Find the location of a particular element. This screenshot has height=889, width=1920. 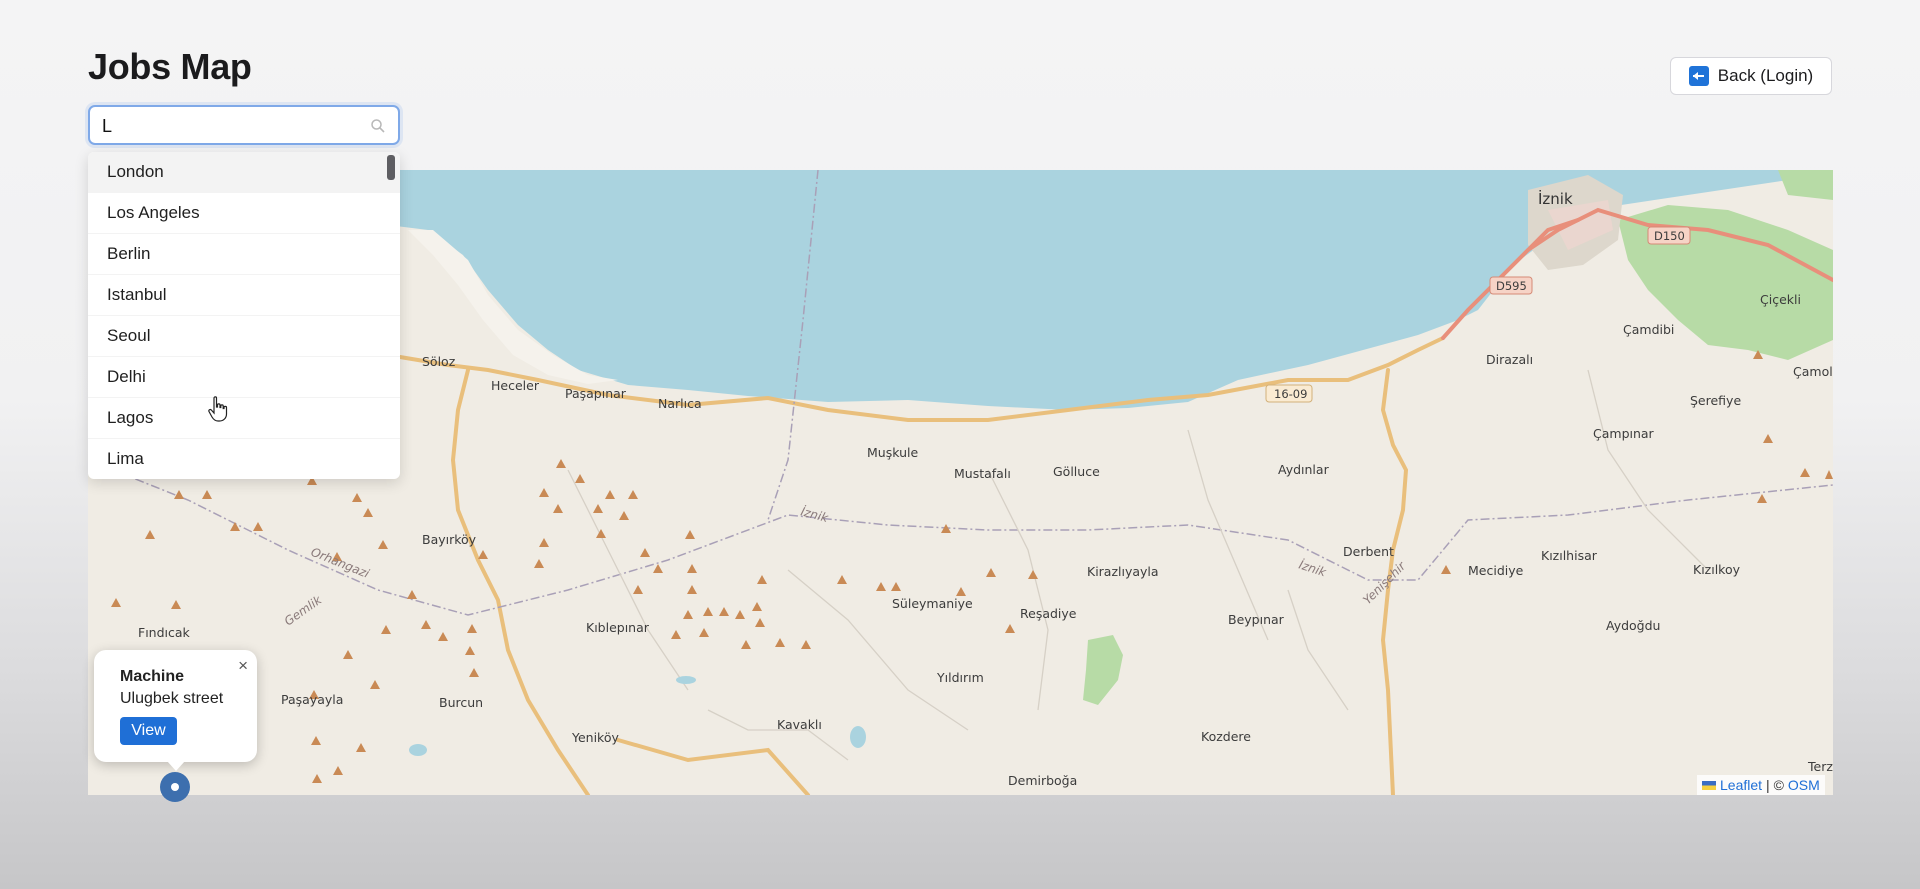

back-login-button: Back (Login) is located at coordinates (1751, 76).